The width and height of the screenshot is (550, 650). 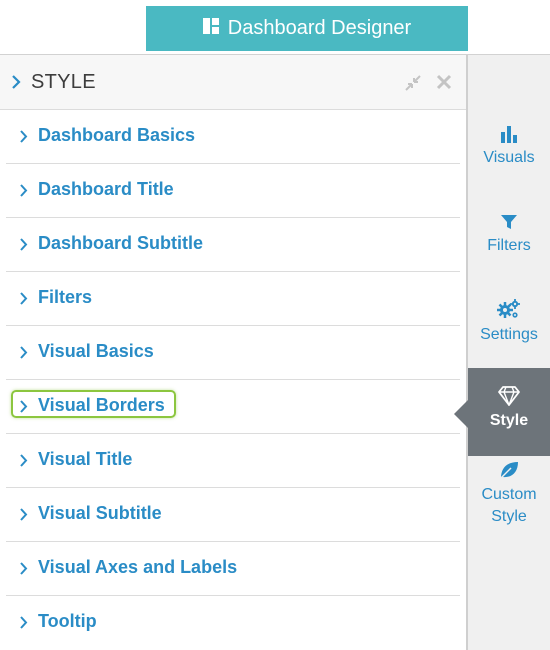 What do you see at coordinates (233, 461) in the screenshot?
I see `section-visual-title: Visual Title` at bounding box center [233, 461].